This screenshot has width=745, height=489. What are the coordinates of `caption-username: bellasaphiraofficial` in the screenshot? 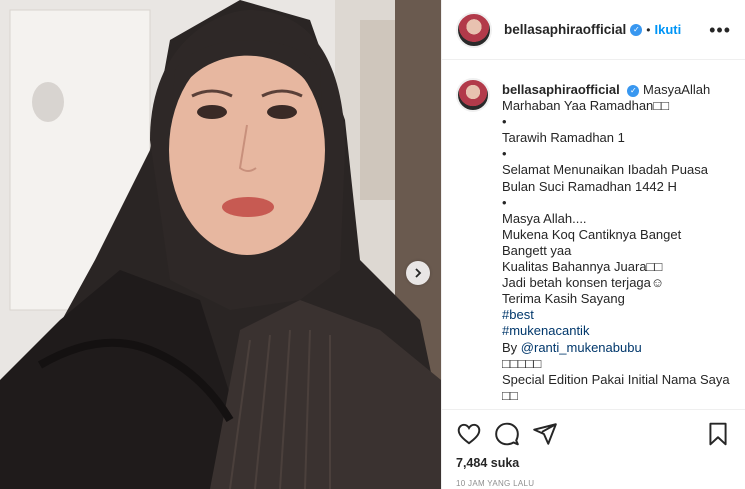 It's located at (561, 89).